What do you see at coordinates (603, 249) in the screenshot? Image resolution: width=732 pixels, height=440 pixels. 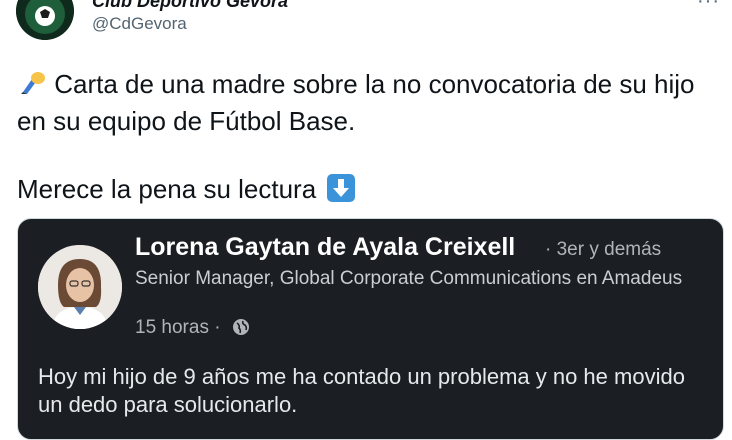 I see `connection-degree: · 3er y demás` at bounding box center [603, 249].